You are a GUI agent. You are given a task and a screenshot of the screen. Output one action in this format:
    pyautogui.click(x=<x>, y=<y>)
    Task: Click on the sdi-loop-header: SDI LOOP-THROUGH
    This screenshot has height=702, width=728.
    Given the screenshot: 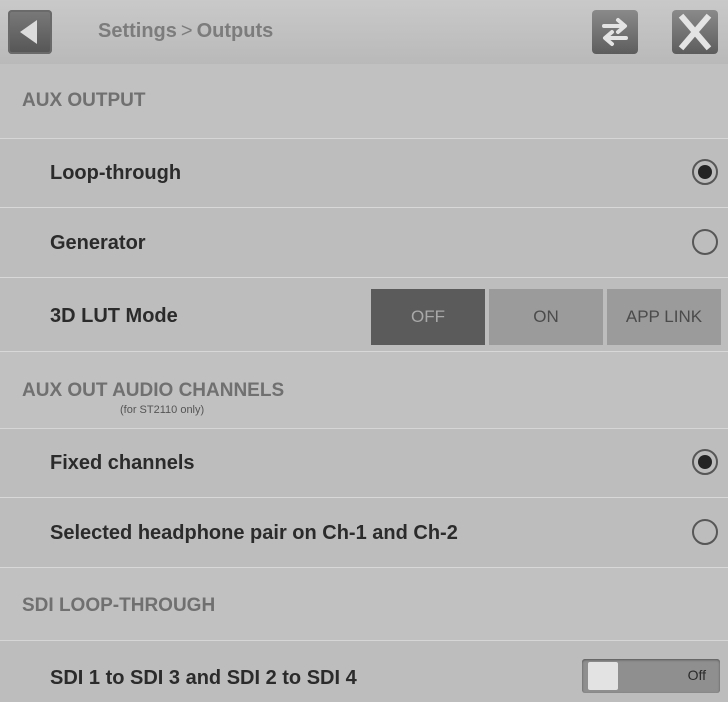 What is the action you would take?
    pyautogui.click(x=364, y=604)
    